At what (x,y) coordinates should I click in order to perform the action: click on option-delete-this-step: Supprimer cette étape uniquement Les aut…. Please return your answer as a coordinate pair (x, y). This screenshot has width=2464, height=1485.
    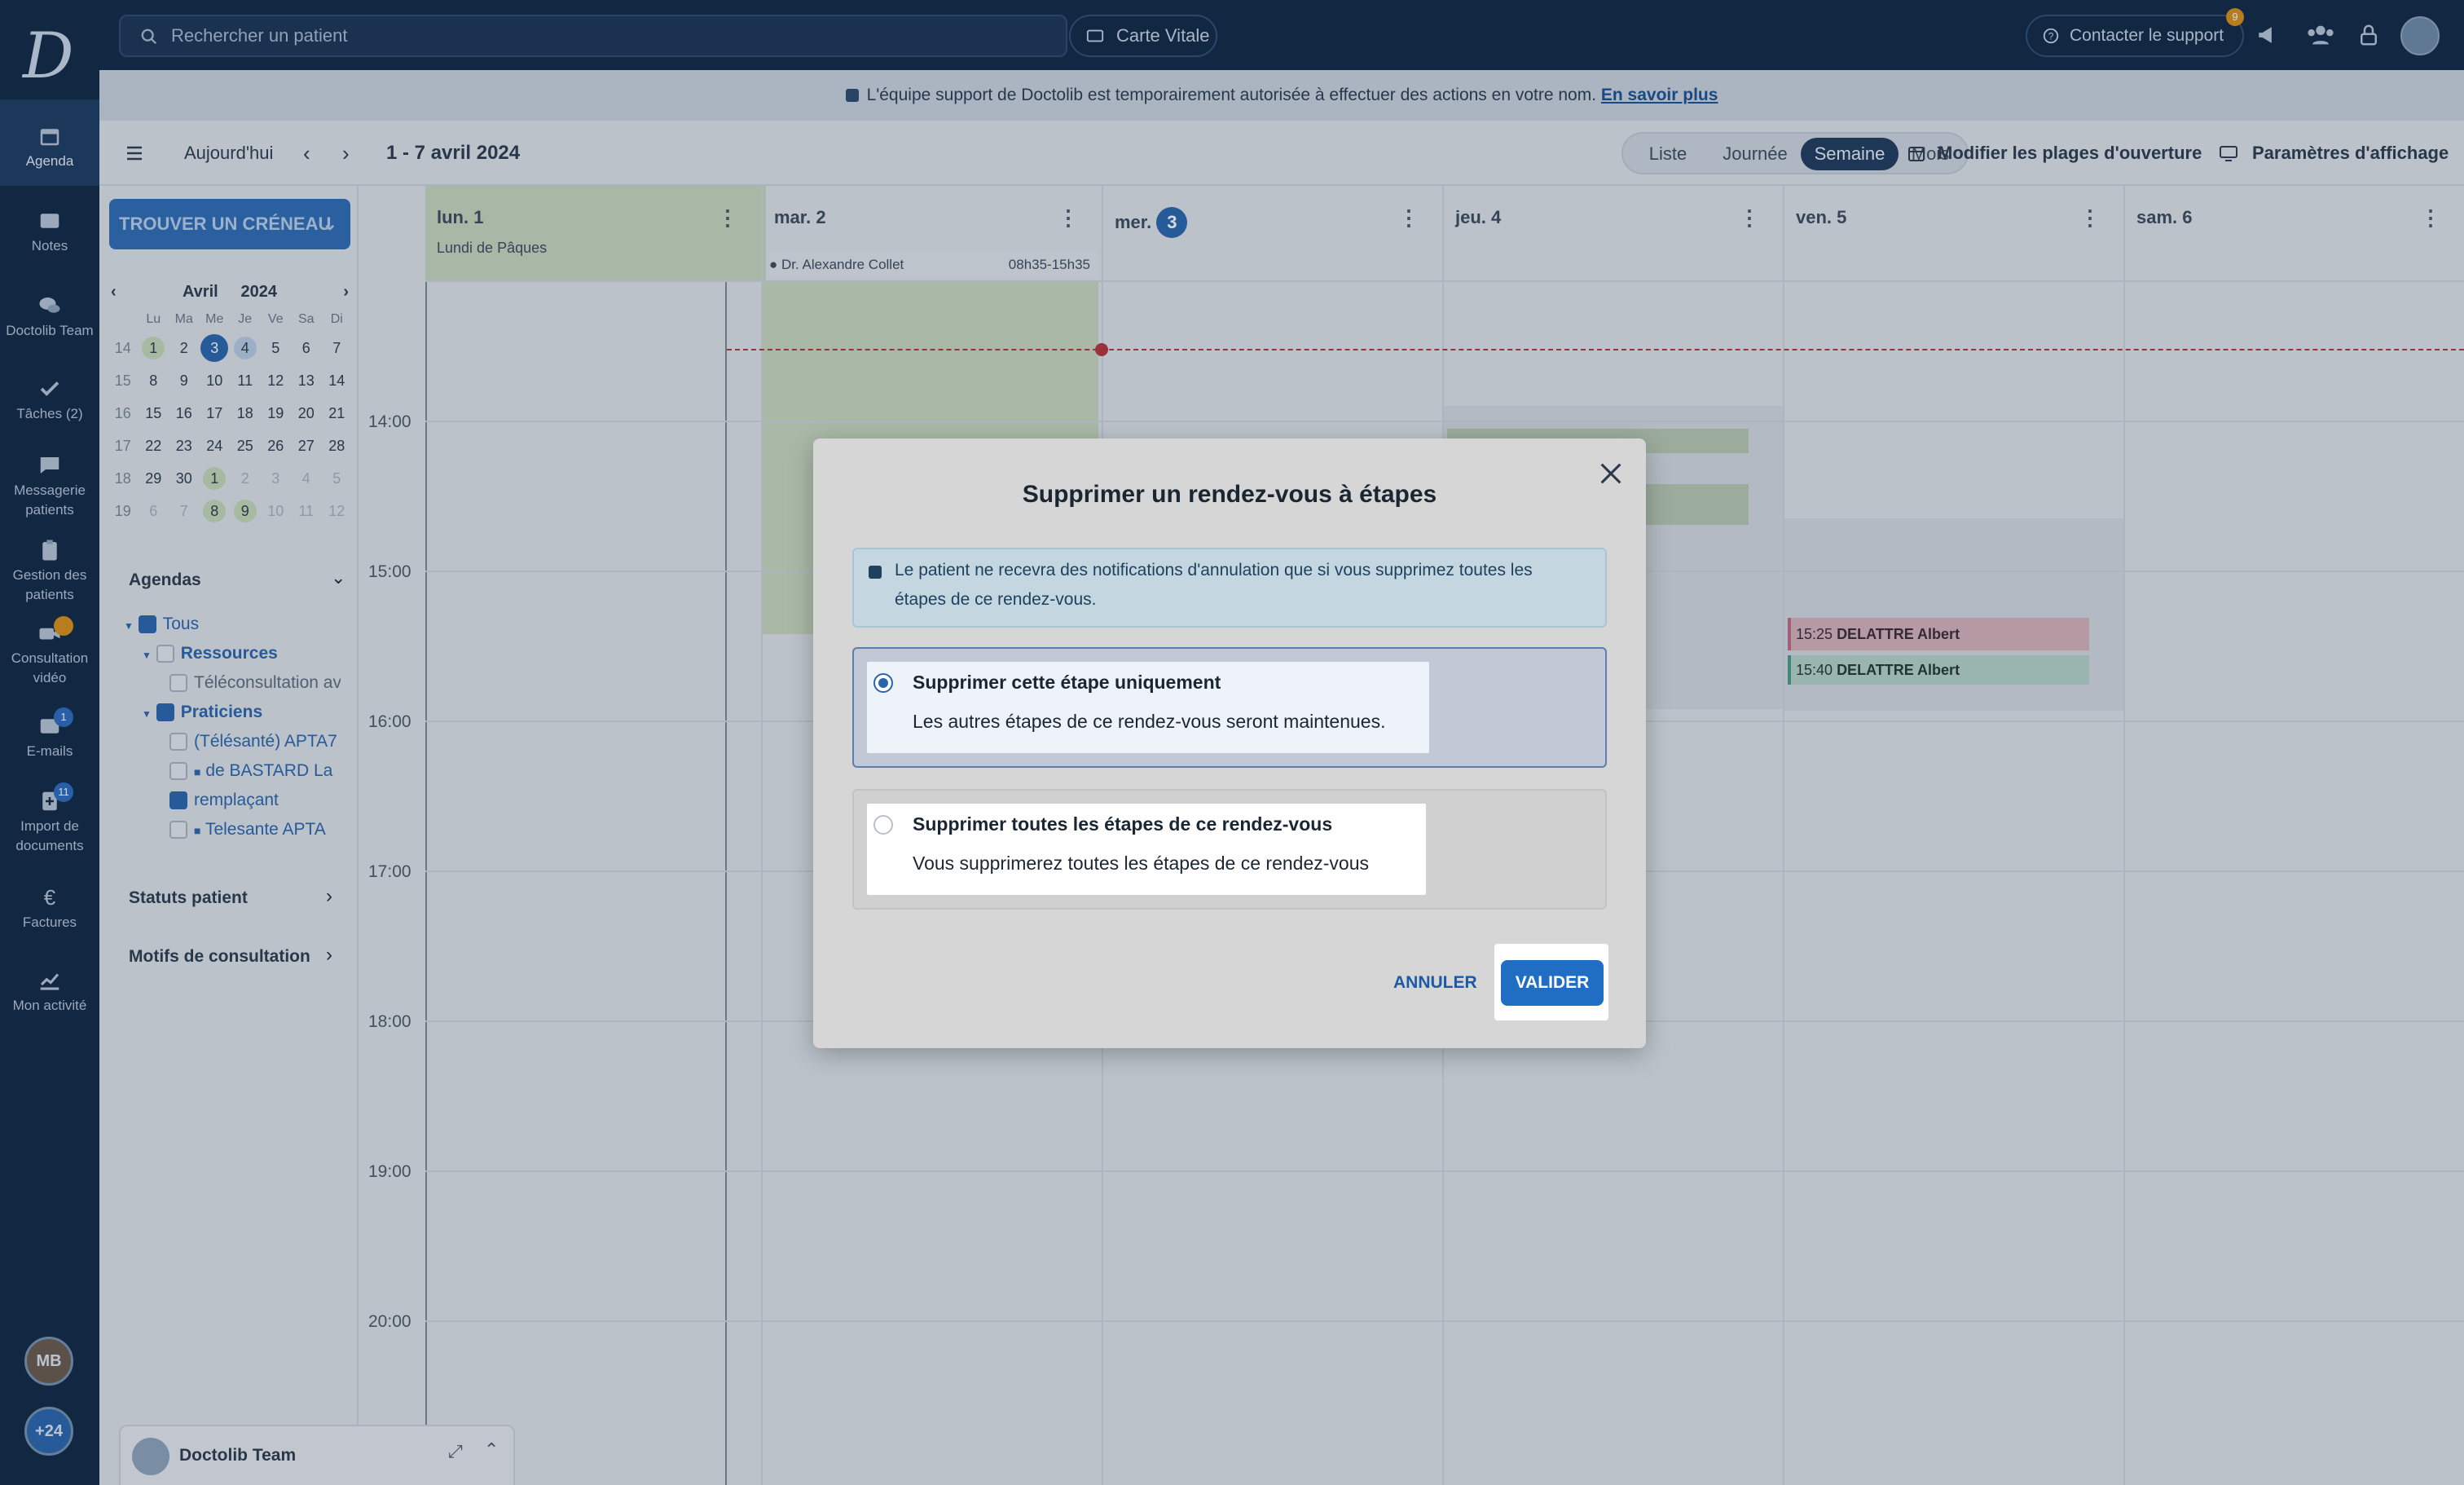
    Looking at the image, I should click on (1229, 708).